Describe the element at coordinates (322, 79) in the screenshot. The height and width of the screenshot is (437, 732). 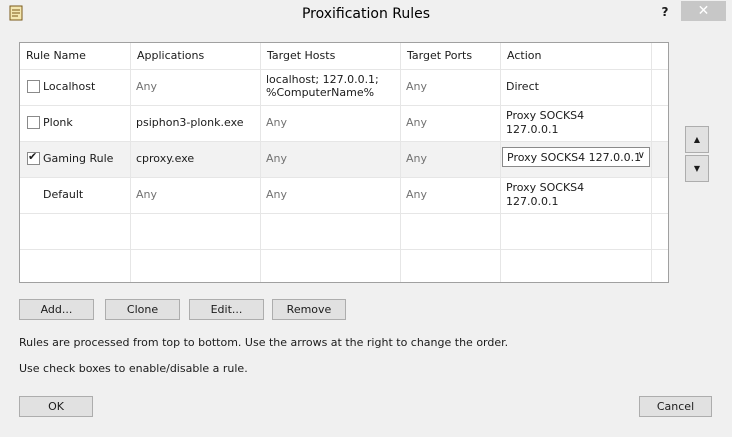
I see `rule-target-hosts: localhost; 127.0.0.1;` at that location.